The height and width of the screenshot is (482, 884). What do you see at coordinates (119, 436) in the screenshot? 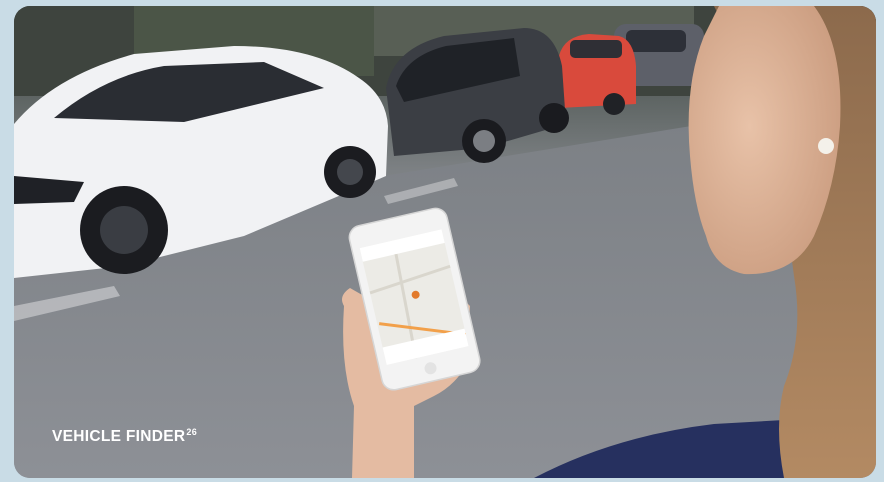
I see `caption-title: VEHICLE FINDER` at bounding box center [119, 436].